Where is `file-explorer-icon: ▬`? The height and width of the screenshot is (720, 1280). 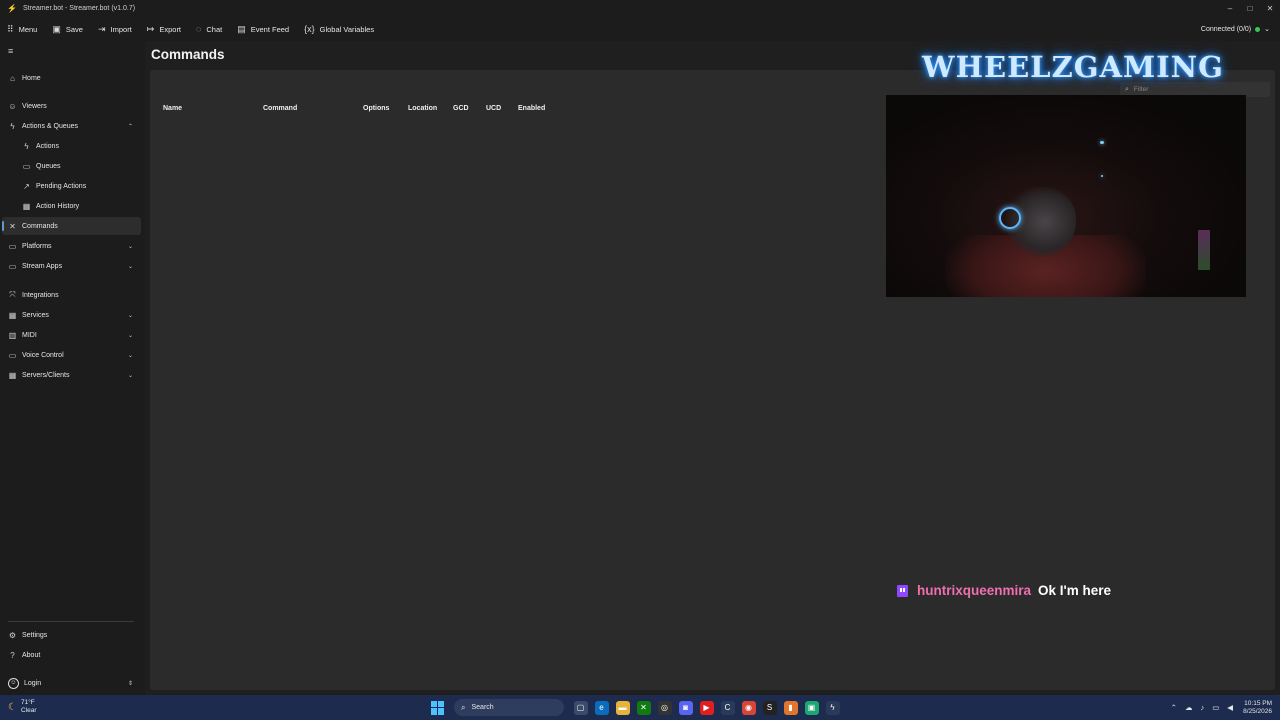 file-explorer-icon: ▬ is located at coordinates (622, 707).